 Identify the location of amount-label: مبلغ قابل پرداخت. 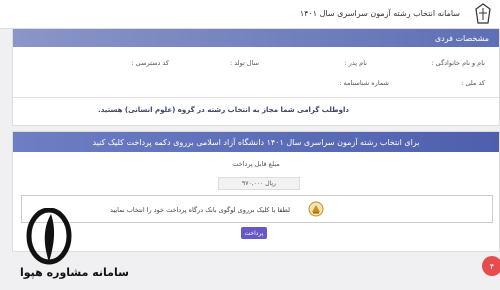
(256, 164).